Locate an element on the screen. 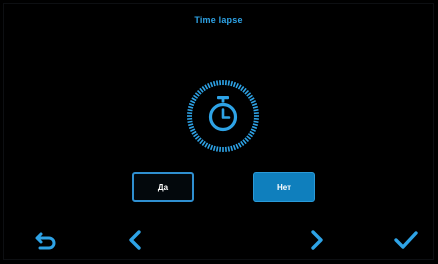 This screenshot has width=438, height=264. yes-button: Да is located at coordinates (163, 187).